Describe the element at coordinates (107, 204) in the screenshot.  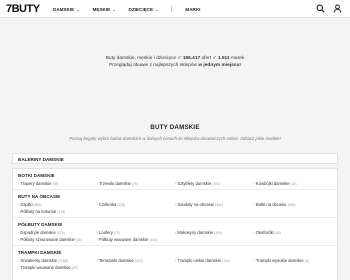
I see `subcategory-label: Czółenka` at that location.